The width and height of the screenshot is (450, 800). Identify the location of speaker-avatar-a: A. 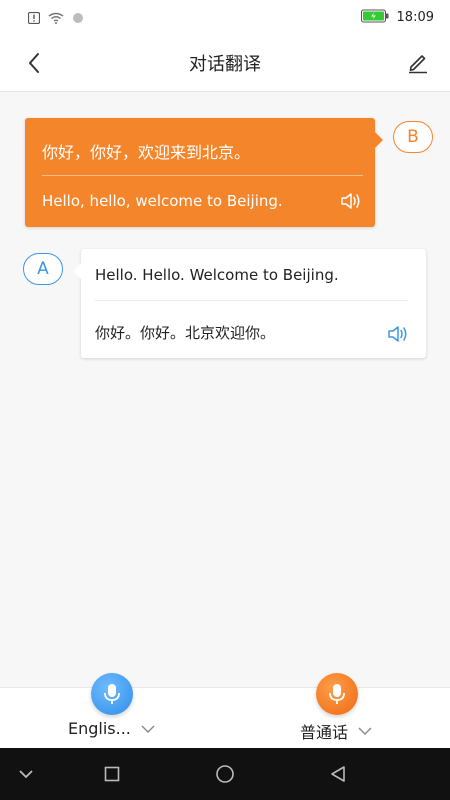
(43, 269).